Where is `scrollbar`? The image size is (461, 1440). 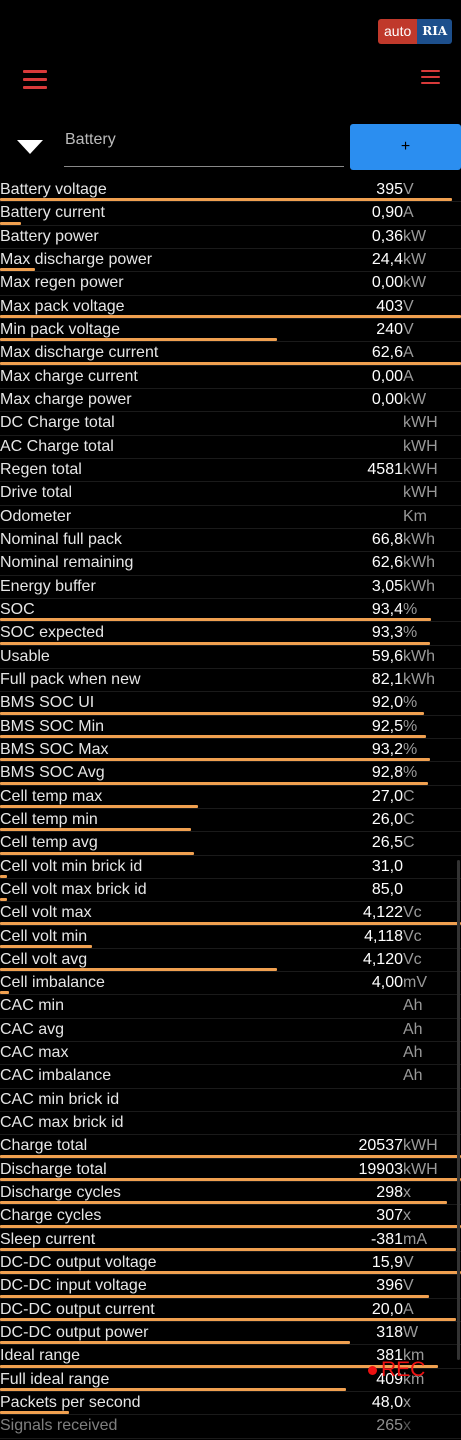 scrollbar is located at coordinates (458, 1110).